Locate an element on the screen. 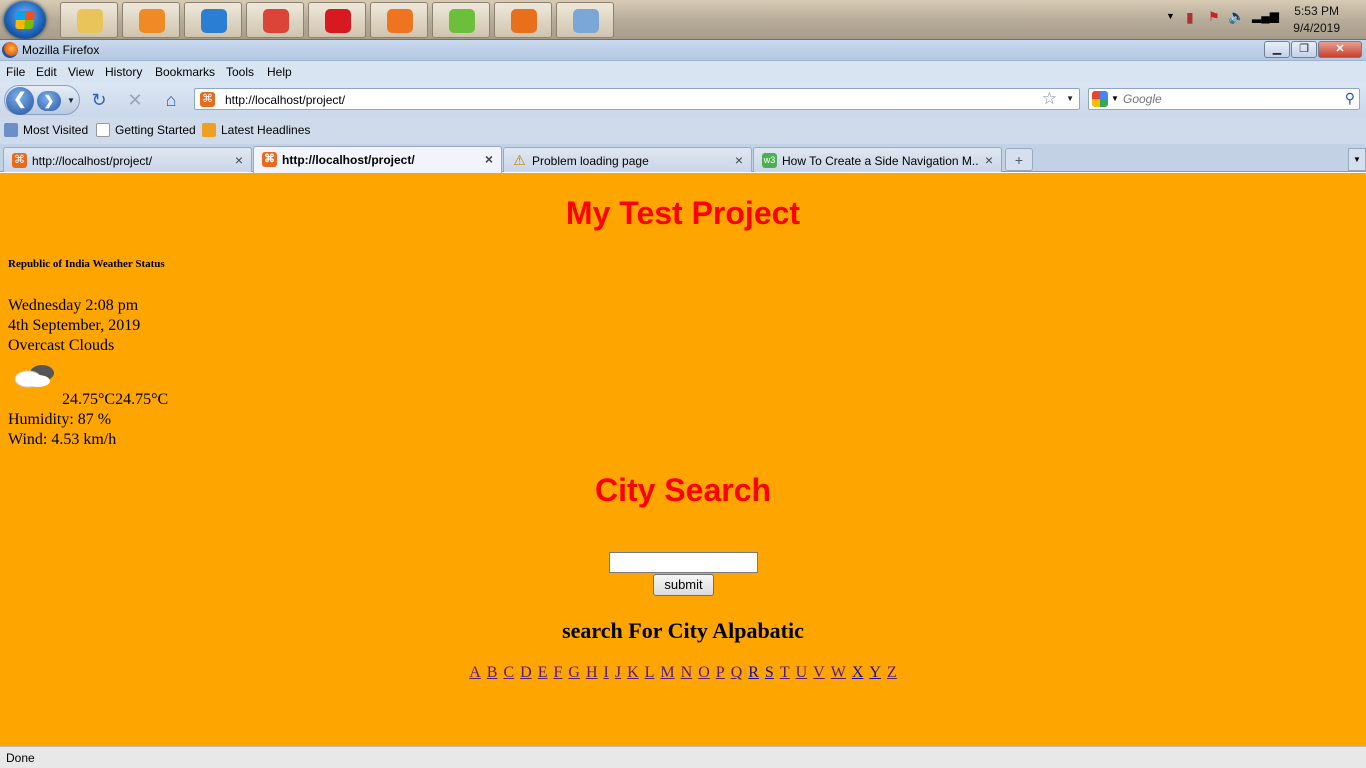 This screenshot has width=1366, height=768. letter-link-q: Q is located at coordinates (737, 672).